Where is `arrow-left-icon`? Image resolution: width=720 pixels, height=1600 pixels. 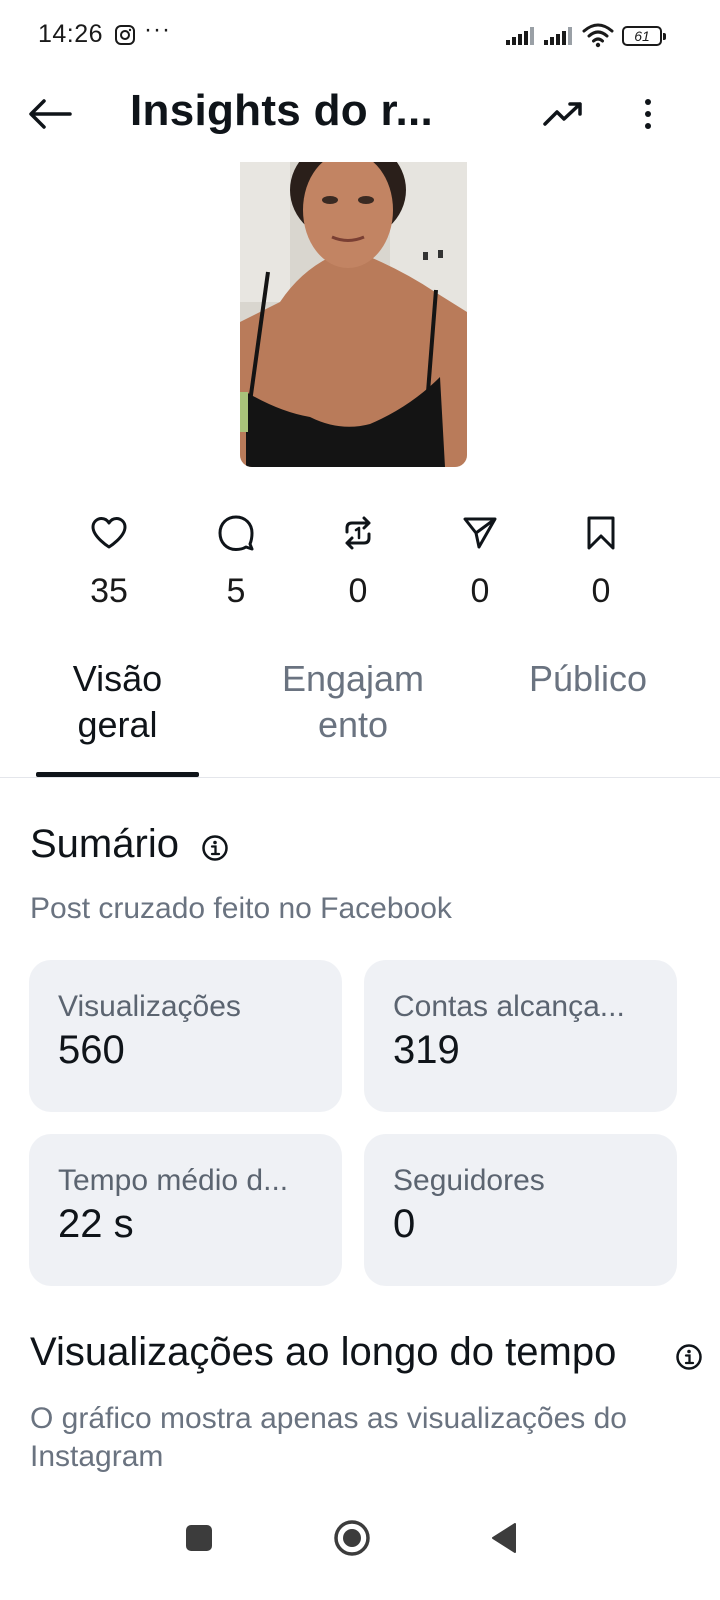
arrow-left-icon is located at coordinates (50, 114).